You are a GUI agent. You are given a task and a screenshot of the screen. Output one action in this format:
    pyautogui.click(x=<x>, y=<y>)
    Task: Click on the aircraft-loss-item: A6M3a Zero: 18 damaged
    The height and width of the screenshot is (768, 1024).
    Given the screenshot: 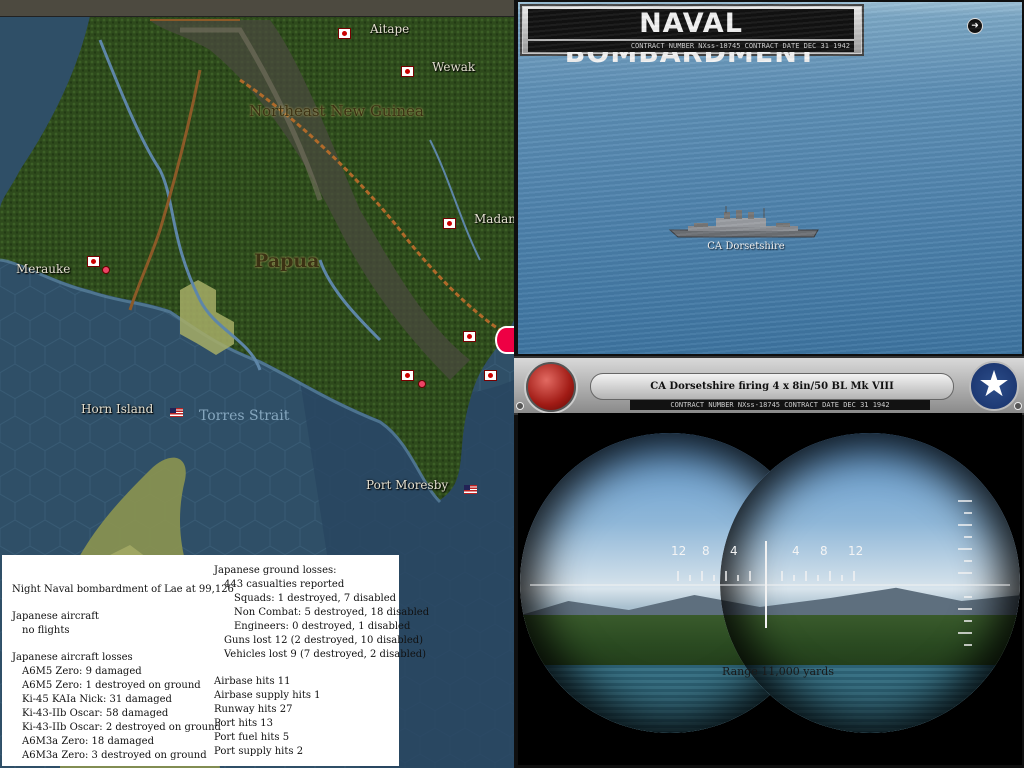 What is the action you would take?
    pyautogui.click(x=88, y=741)
    